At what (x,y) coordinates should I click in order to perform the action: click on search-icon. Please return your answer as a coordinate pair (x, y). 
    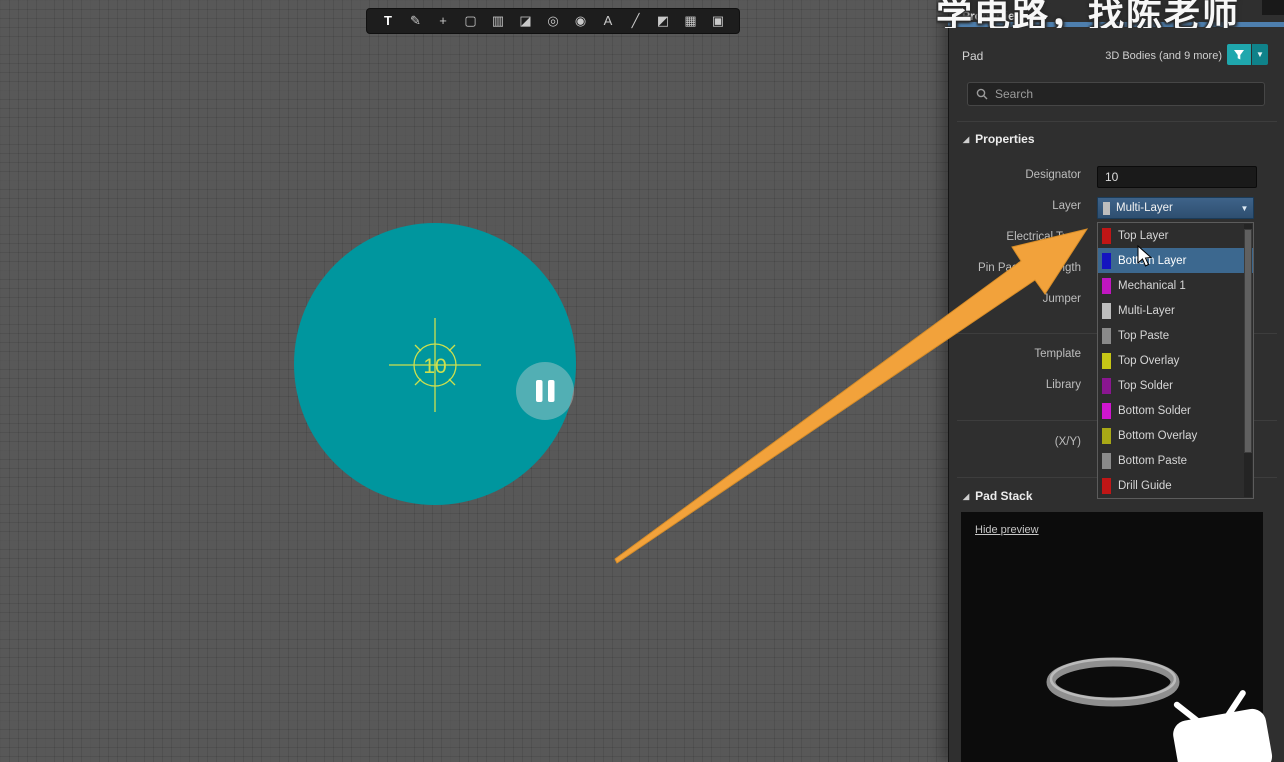
    Looking at the image, I should click on (982, 94).